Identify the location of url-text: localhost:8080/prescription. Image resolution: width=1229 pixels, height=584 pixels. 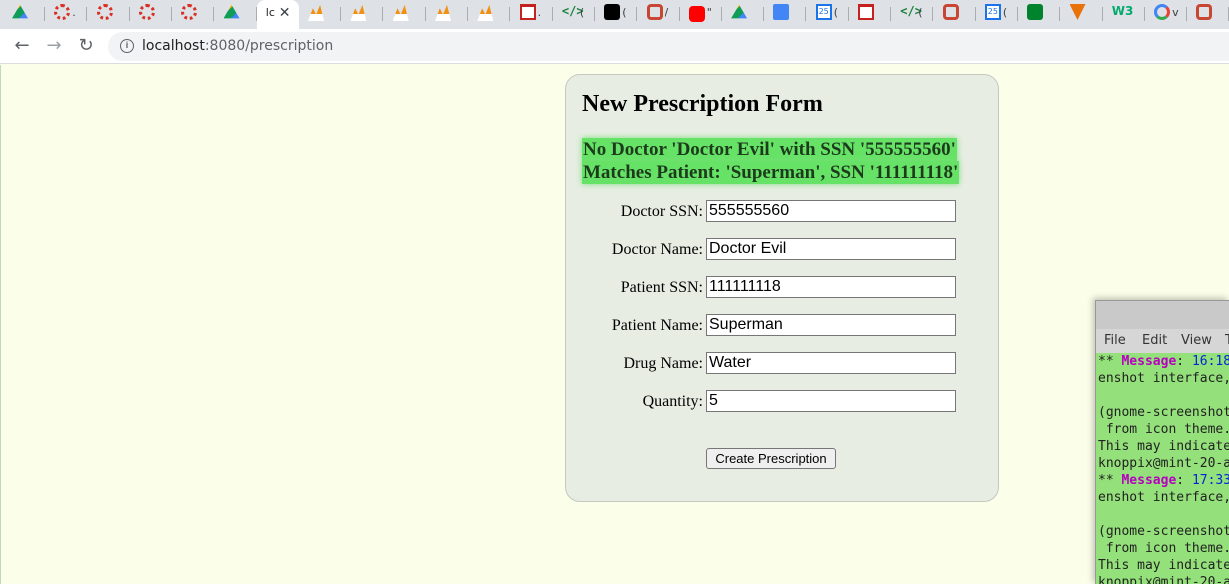
(237, 46).